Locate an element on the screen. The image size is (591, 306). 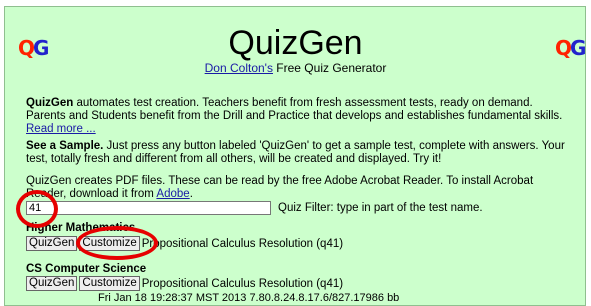
intro-lead: QuizGen is located at coordinates (50, 103).